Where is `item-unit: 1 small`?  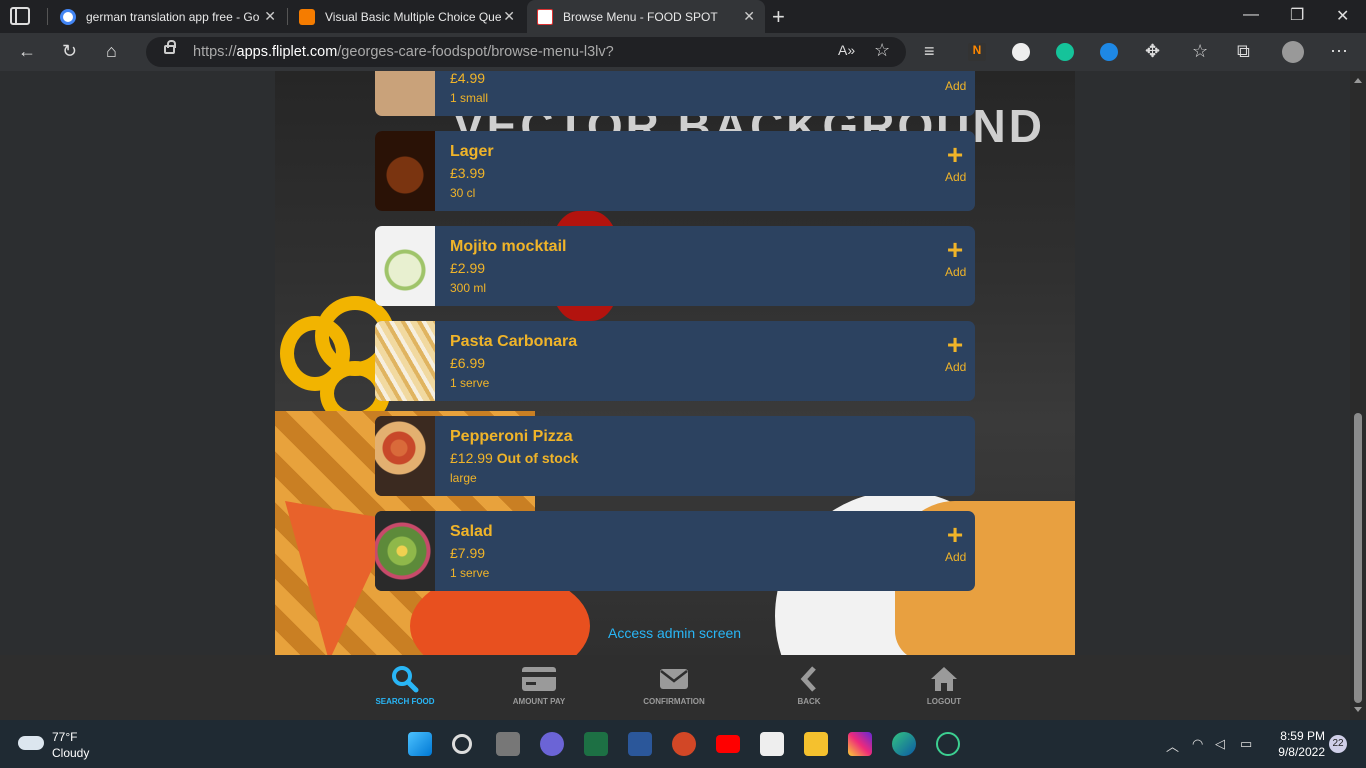 item-unit: 1 small is located at coordinates (469, 98).